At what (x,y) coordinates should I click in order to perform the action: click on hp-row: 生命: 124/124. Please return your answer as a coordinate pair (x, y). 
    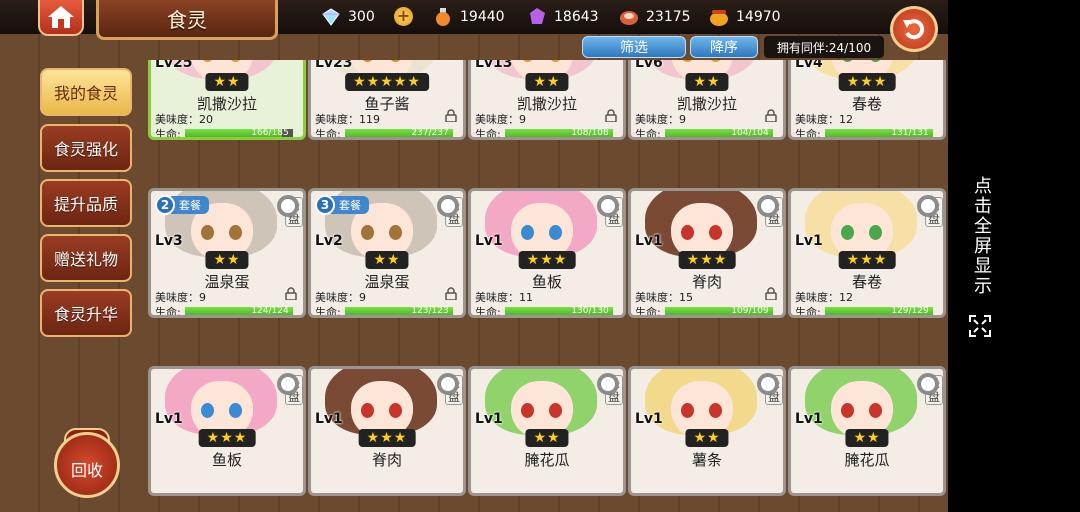
    Looking at the image, I should click on (224, 310).